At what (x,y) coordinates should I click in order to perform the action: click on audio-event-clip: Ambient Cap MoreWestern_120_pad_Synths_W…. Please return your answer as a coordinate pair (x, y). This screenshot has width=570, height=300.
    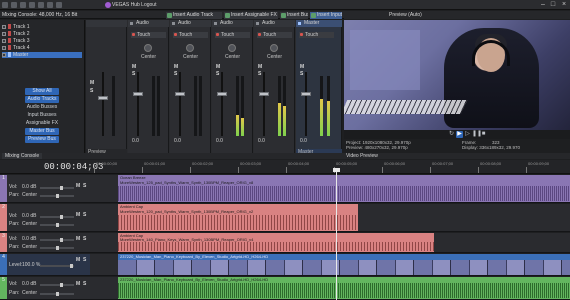
    Looking at the image, I should click on (238, 217).